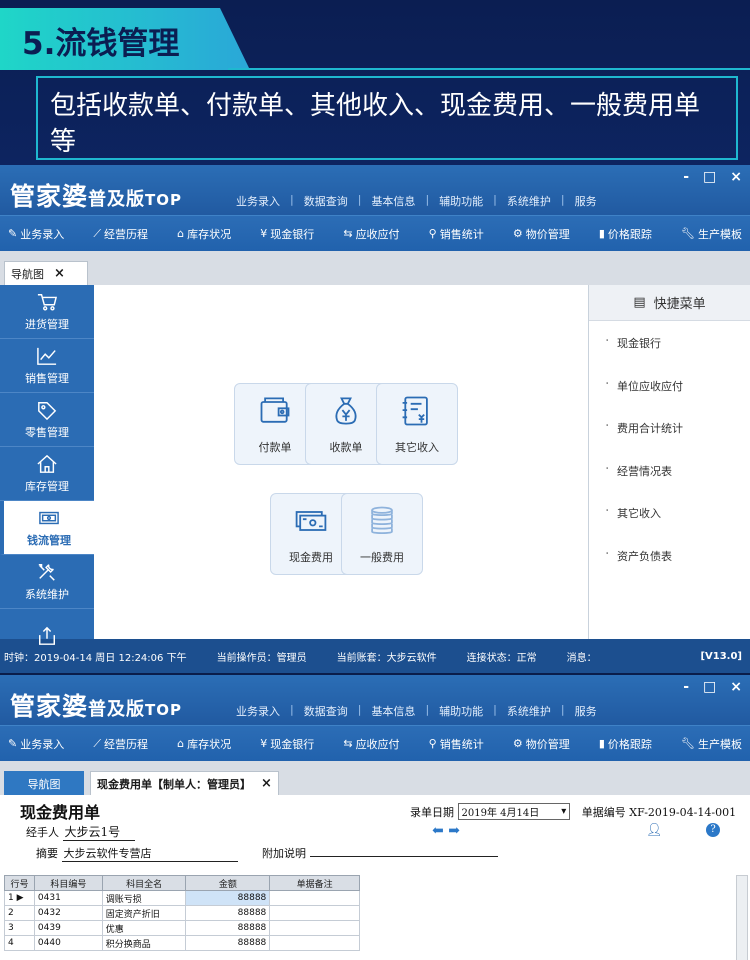 The width and height of the screenshot is (750, 960). What do you see at coordinates (669, 483) in the screenshot?
I see `quick-item-business-report: 经营情况表` at bounding box center [669, 483].